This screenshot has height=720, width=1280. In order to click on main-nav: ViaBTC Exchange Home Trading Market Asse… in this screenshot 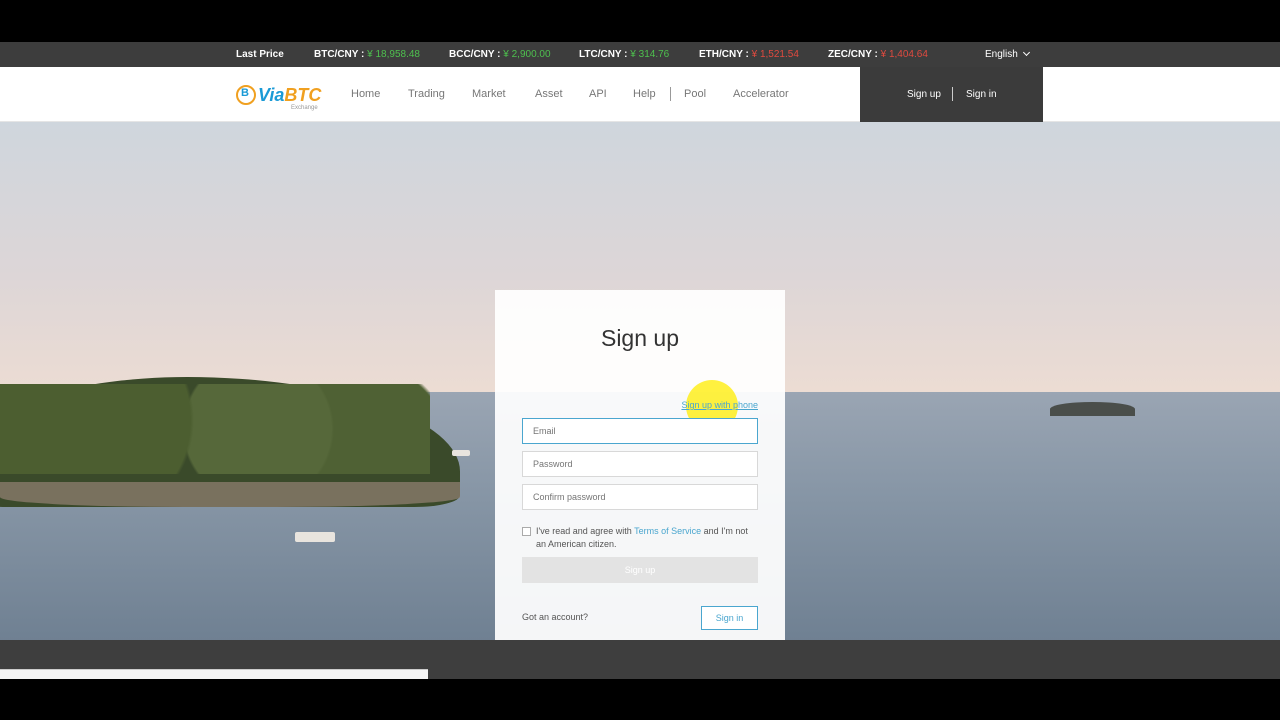, I will do `click(640, 94)`.